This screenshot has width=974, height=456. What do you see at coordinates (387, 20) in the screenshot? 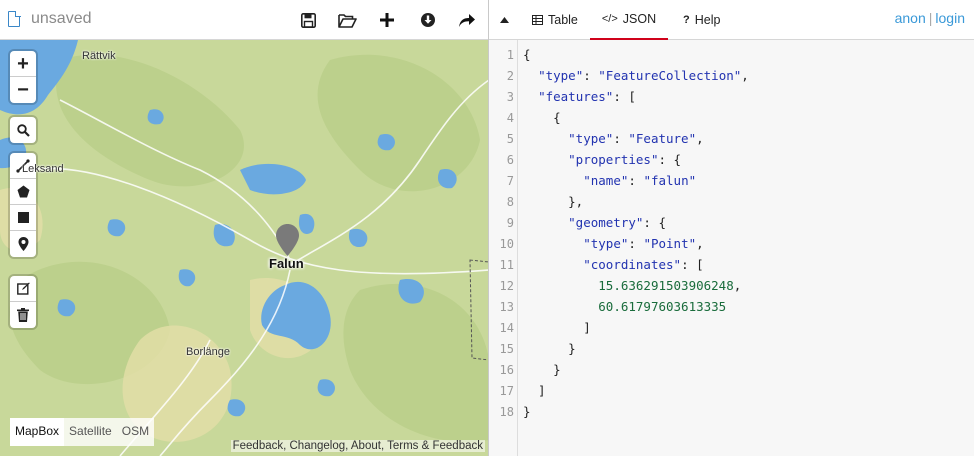
I see `new-button` at bounding box center [387, 20].